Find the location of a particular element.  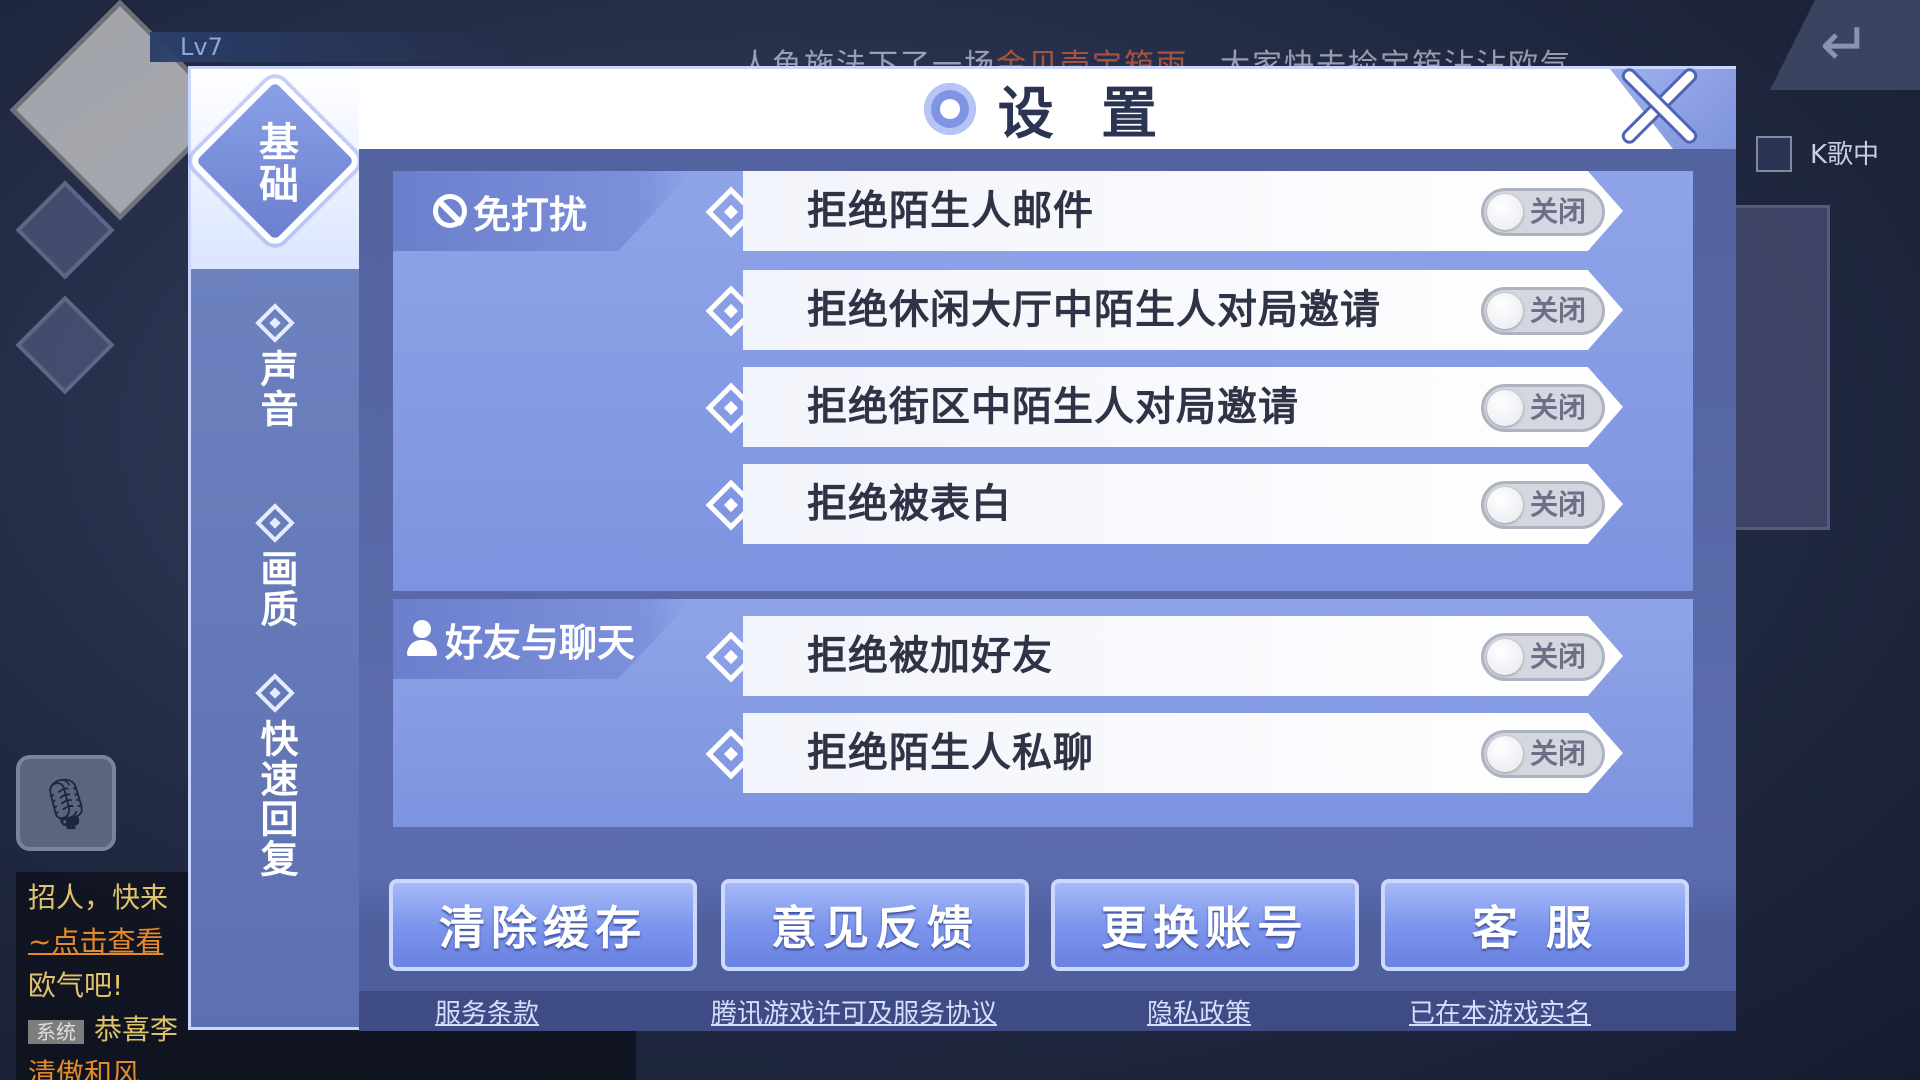

microphone-icon: 🎙 is located at coordinates (66, 803).